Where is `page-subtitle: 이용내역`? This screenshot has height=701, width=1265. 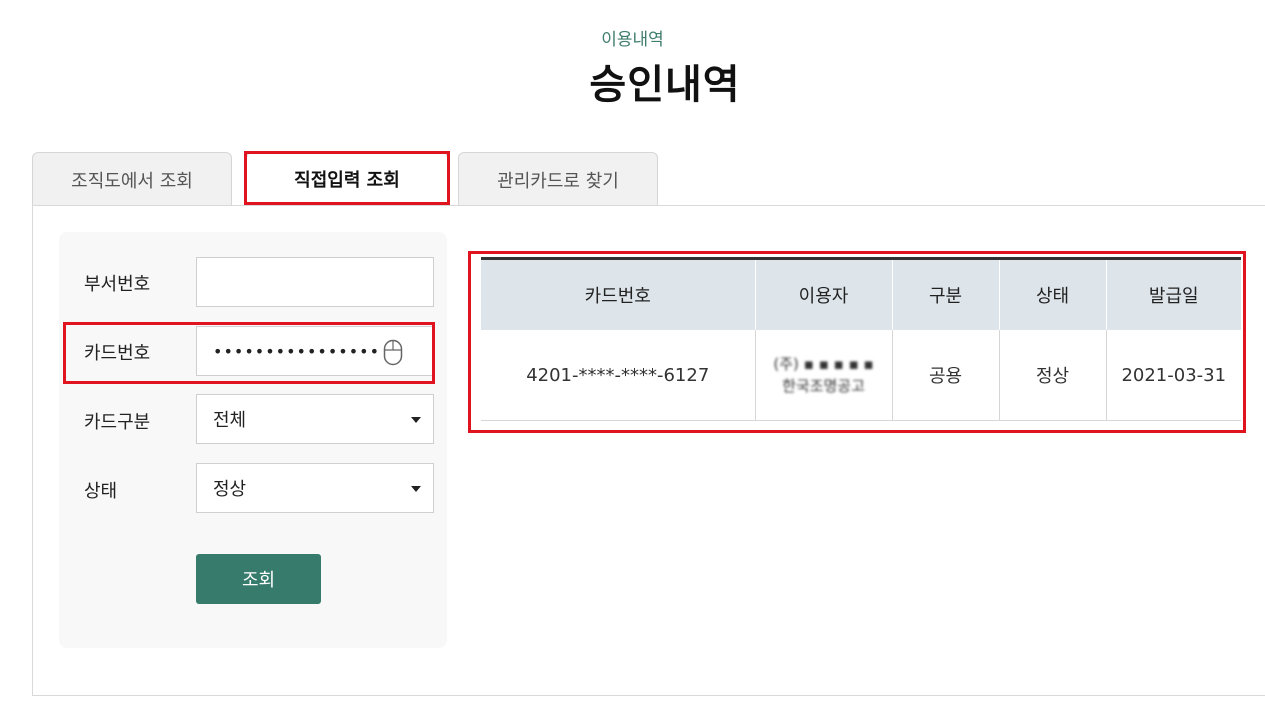
page-subtitle: 이용내역 is located at coordinates (632, 40).